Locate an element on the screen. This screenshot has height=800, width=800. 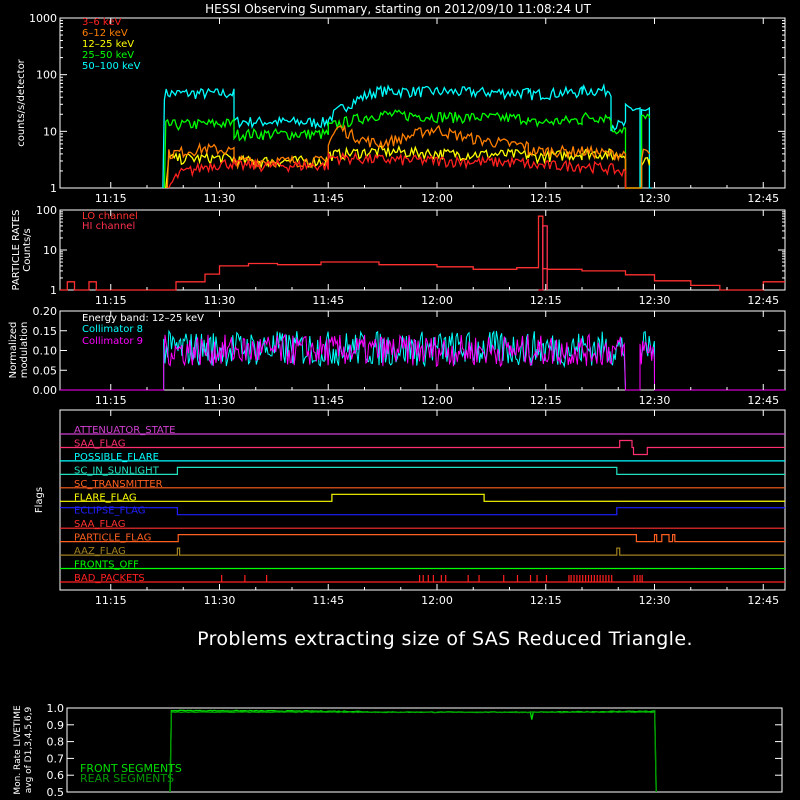
livetime-ylabel-2: avg of D1,3,4,5,6,9 is located at coordinates (29, 749).